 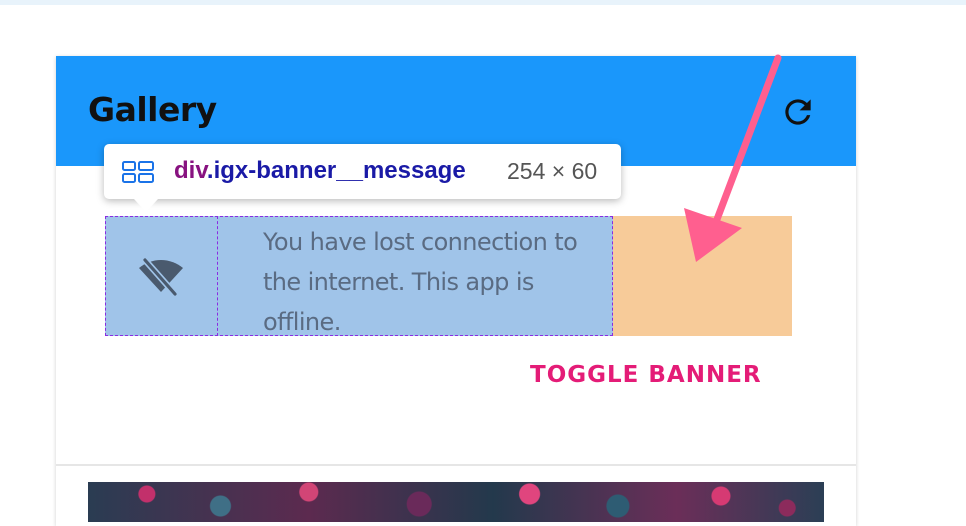 What do you see at coordinates (456, 465) in the screenshot?
I see `card-divider` at bounding box center [456, 465].